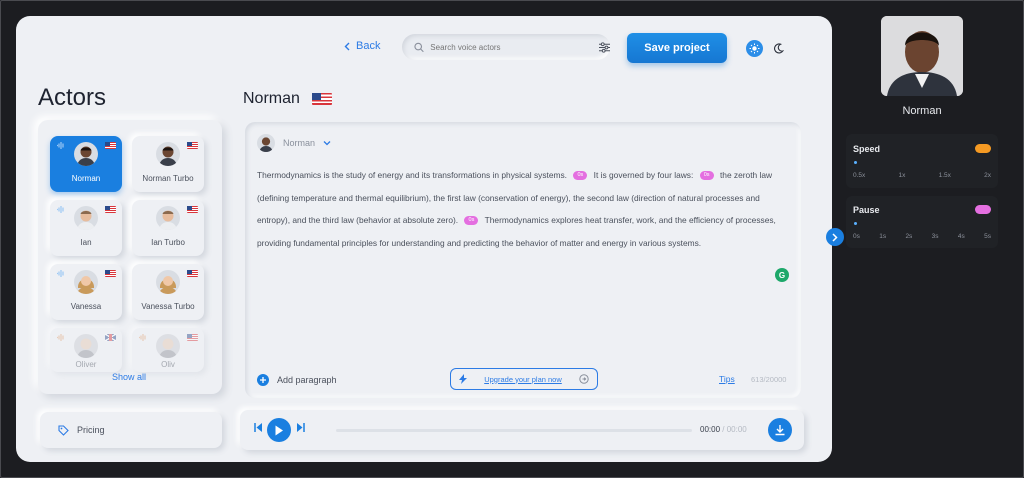 The height and width of the screenshot is (478, 1024). I want to click on actor-card-ian: Ian, so click(86, 228).